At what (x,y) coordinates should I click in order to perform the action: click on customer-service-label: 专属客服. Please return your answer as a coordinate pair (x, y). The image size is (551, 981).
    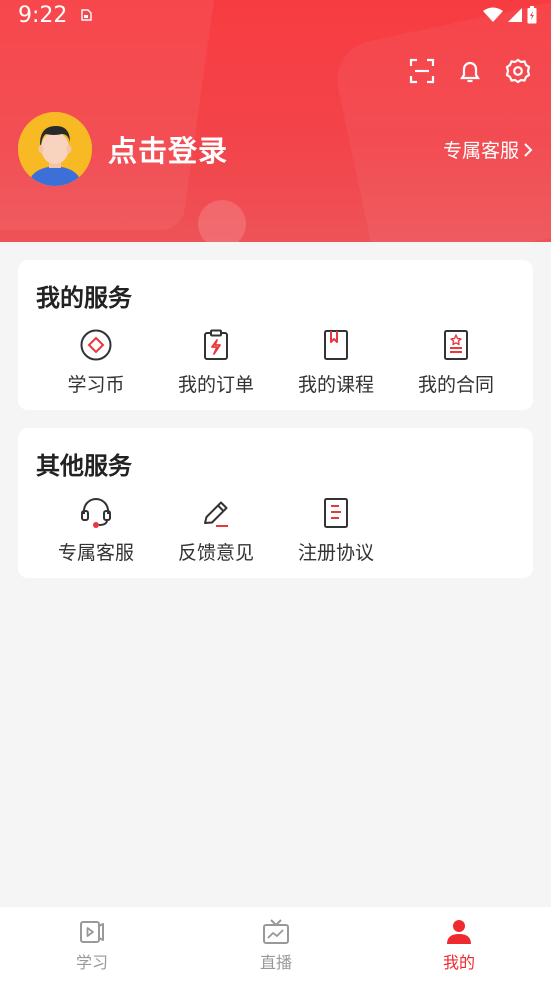
    Looking at the image, I should click on (480, 151).